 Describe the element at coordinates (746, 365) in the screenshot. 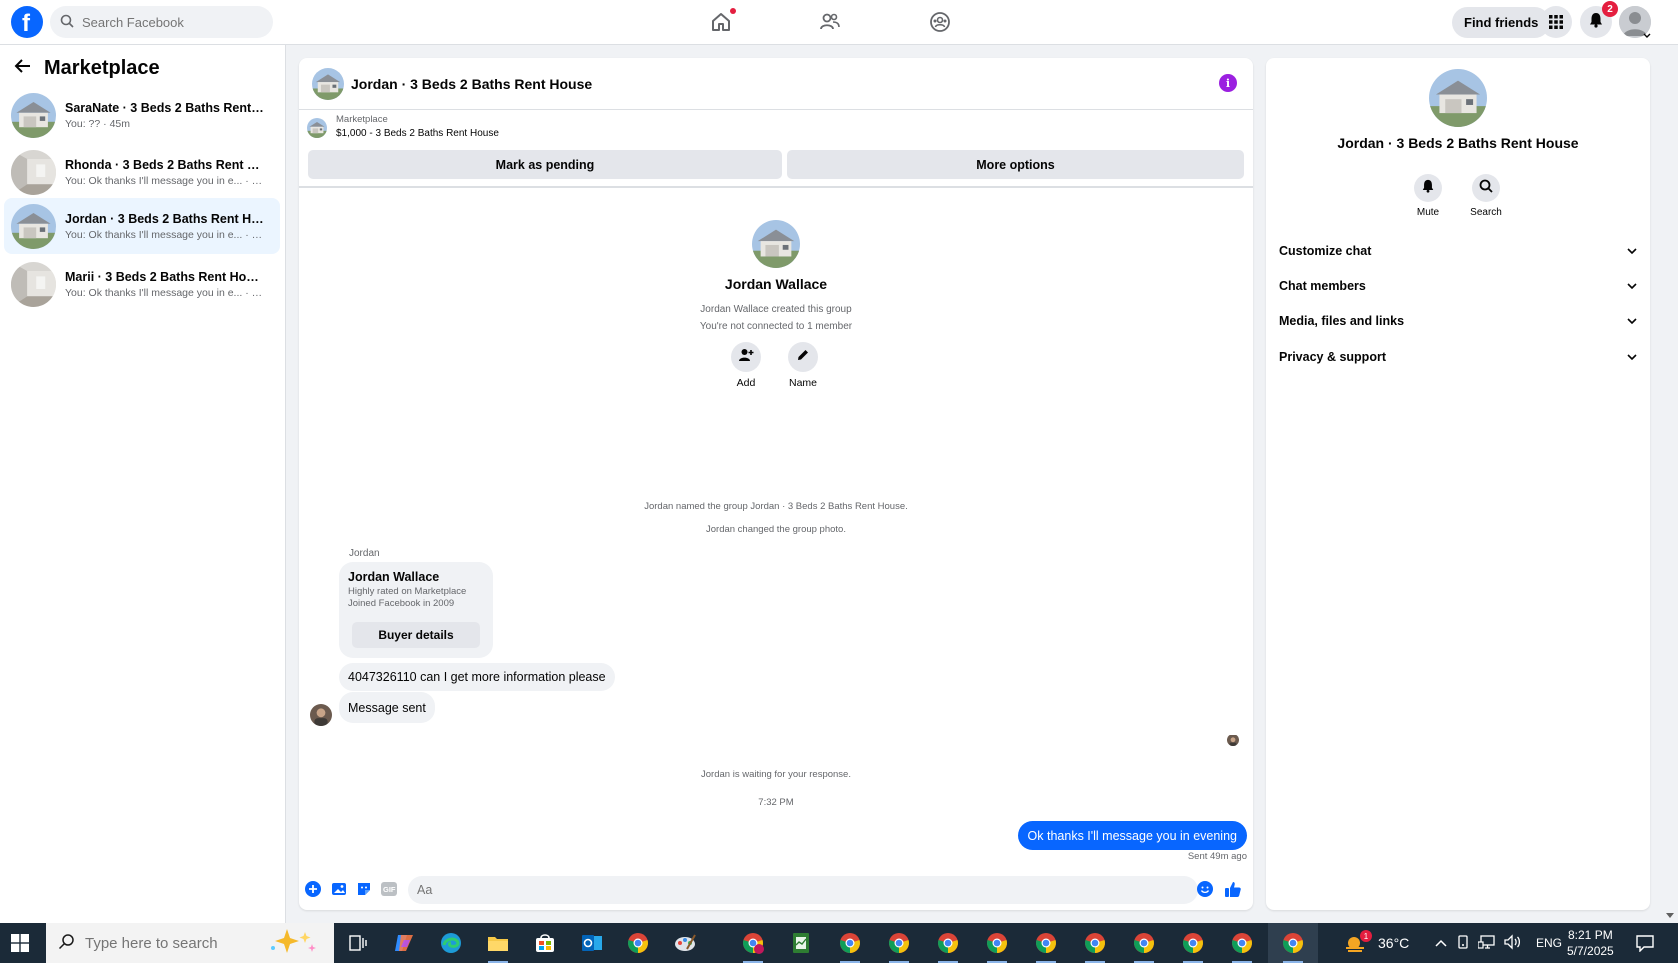

I see `add-member-button: Add` at that location.